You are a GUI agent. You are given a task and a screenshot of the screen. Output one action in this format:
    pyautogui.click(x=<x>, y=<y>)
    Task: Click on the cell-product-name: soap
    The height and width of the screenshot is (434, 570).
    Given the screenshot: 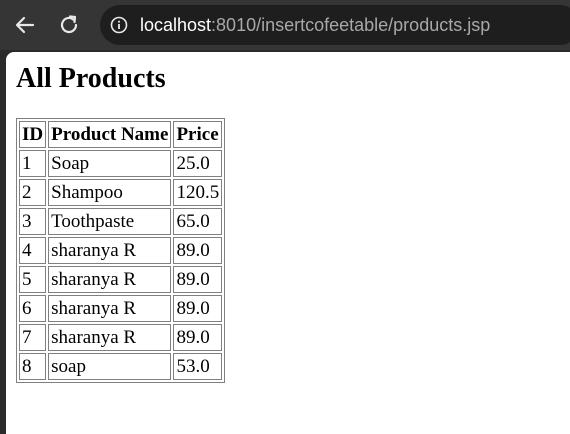 What is the action you would take?
    pyautogui.click(x=110, y=366)
    